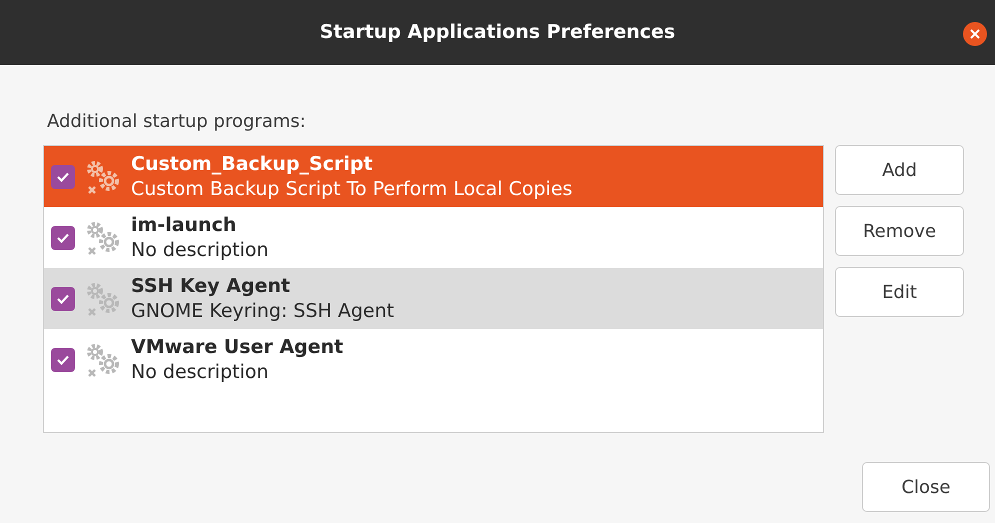 The width and height of the screenshot is (995, 523). I want to click on program-name: Custom_Backup_Script, so click(252, 164).